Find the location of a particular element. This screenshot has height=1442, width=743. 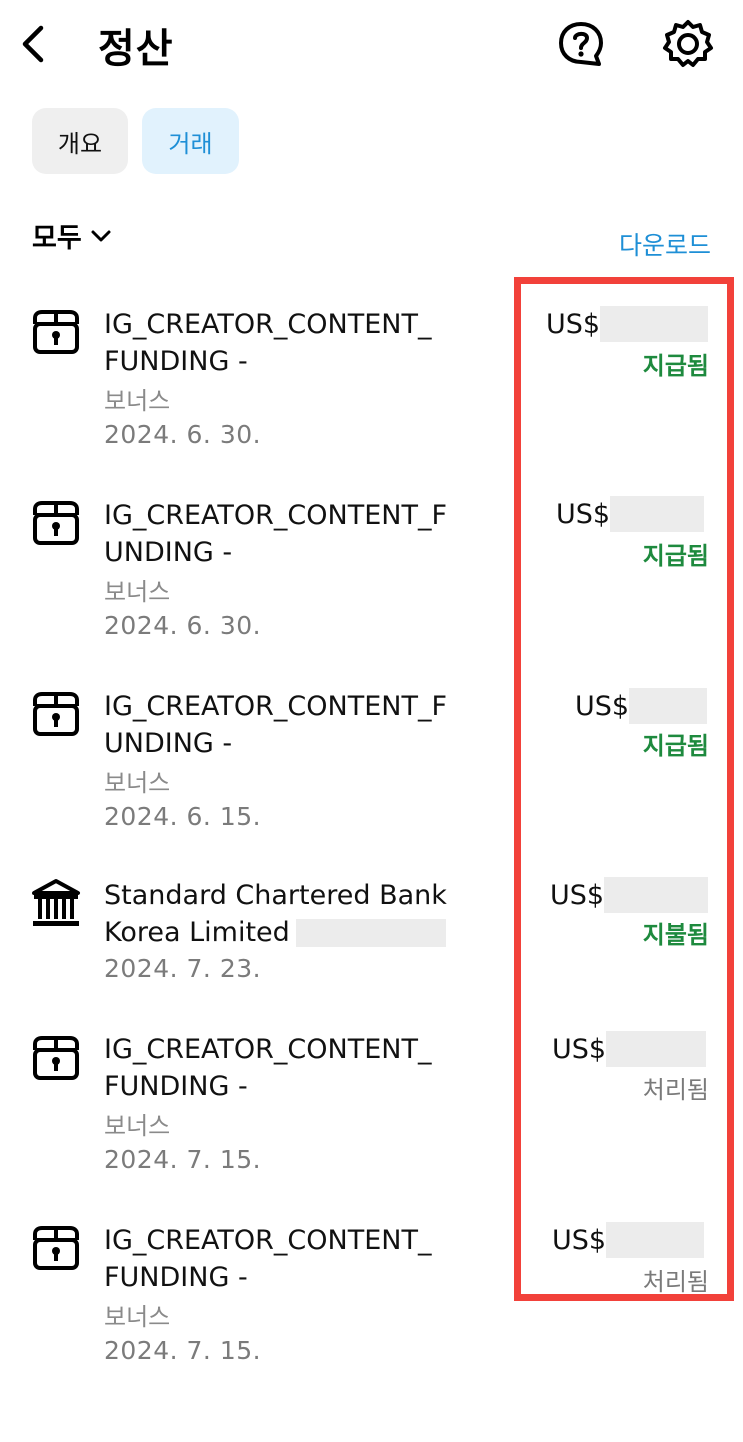

settings-button is located at coordinates (688, 44).